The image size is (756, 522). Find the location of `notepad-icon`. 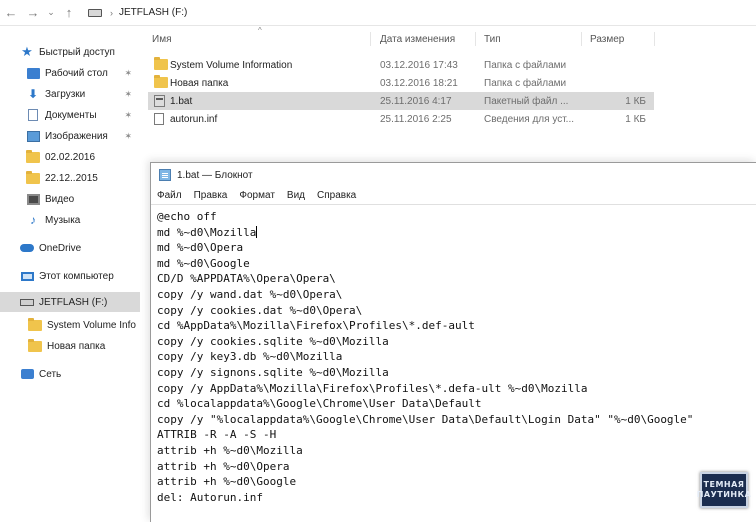

notepad-icon is located at coordinates (165, 175).